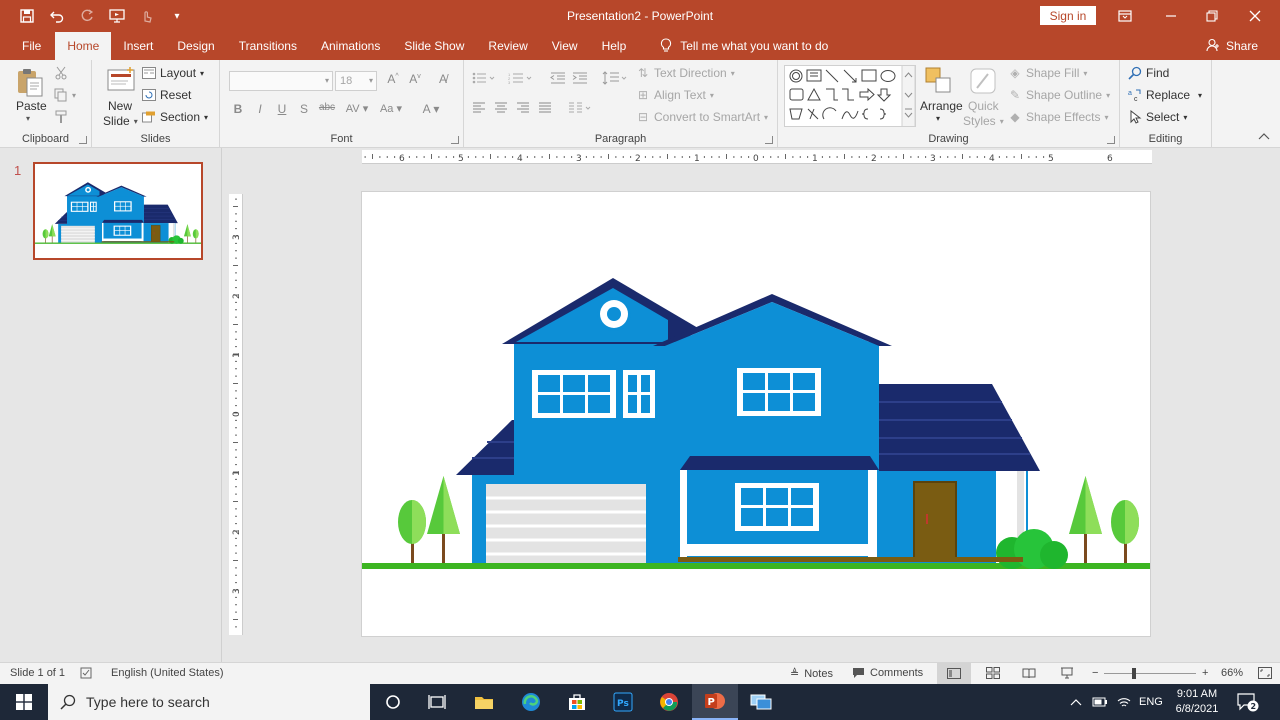  What do you see at coordinates (501, 108) in the screenshot?
I see `center-icon` at bounding box center [501, 108].